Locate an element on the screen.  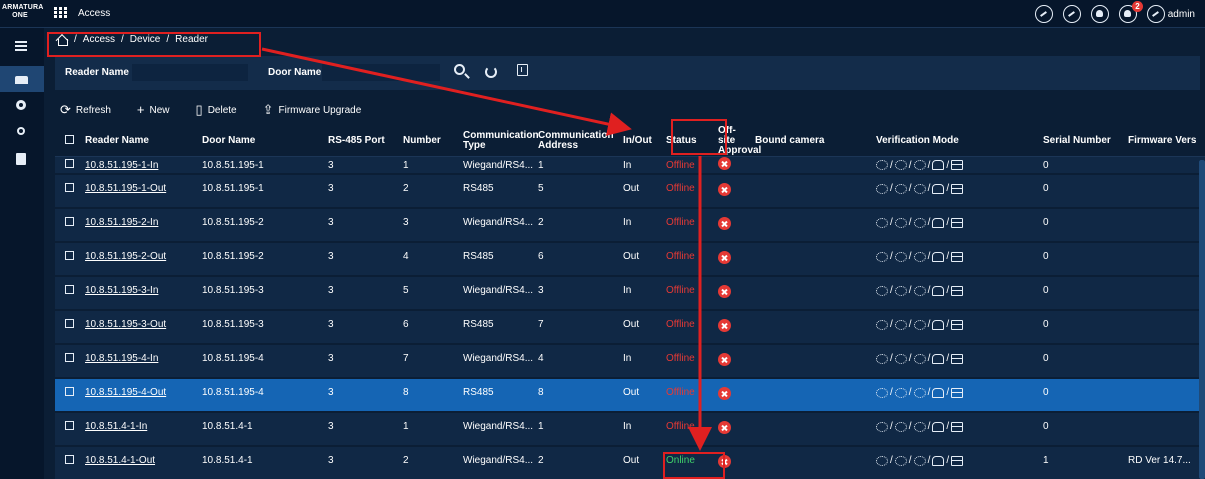
reader-name-link: 10.8.51.195-2-Out is located at coordinates (125, 256).